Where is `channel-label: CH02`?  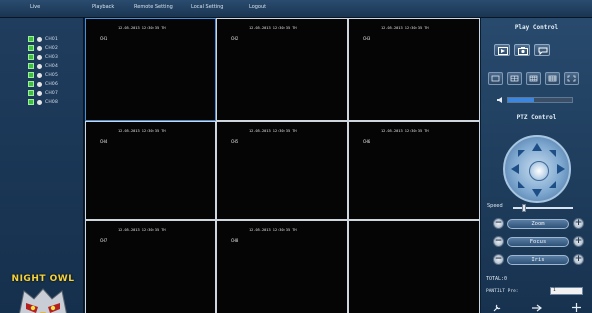
channel-label: CH02 is located at coordinates (52, 48).